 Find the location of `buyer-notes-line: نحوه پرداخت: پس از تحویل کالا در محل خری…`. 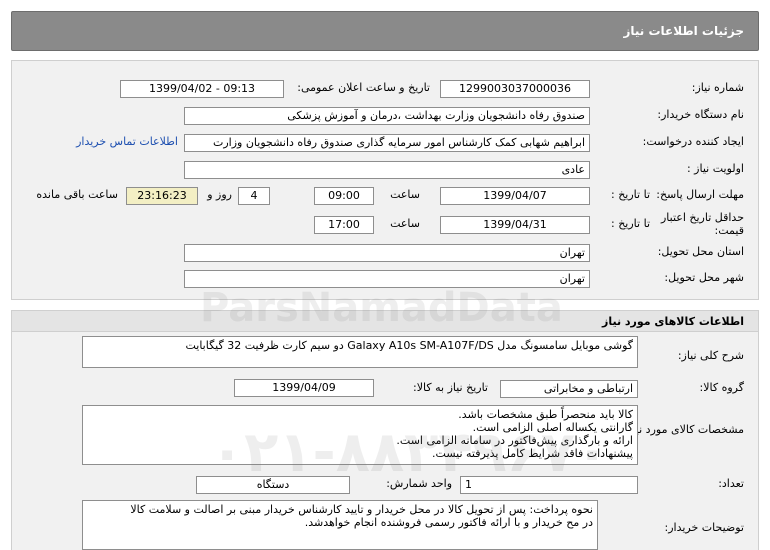

buyer-notes-line: نحوه پرداخت: پس از تحویل کالا در محل خری… is located at coordinates (361, 509).